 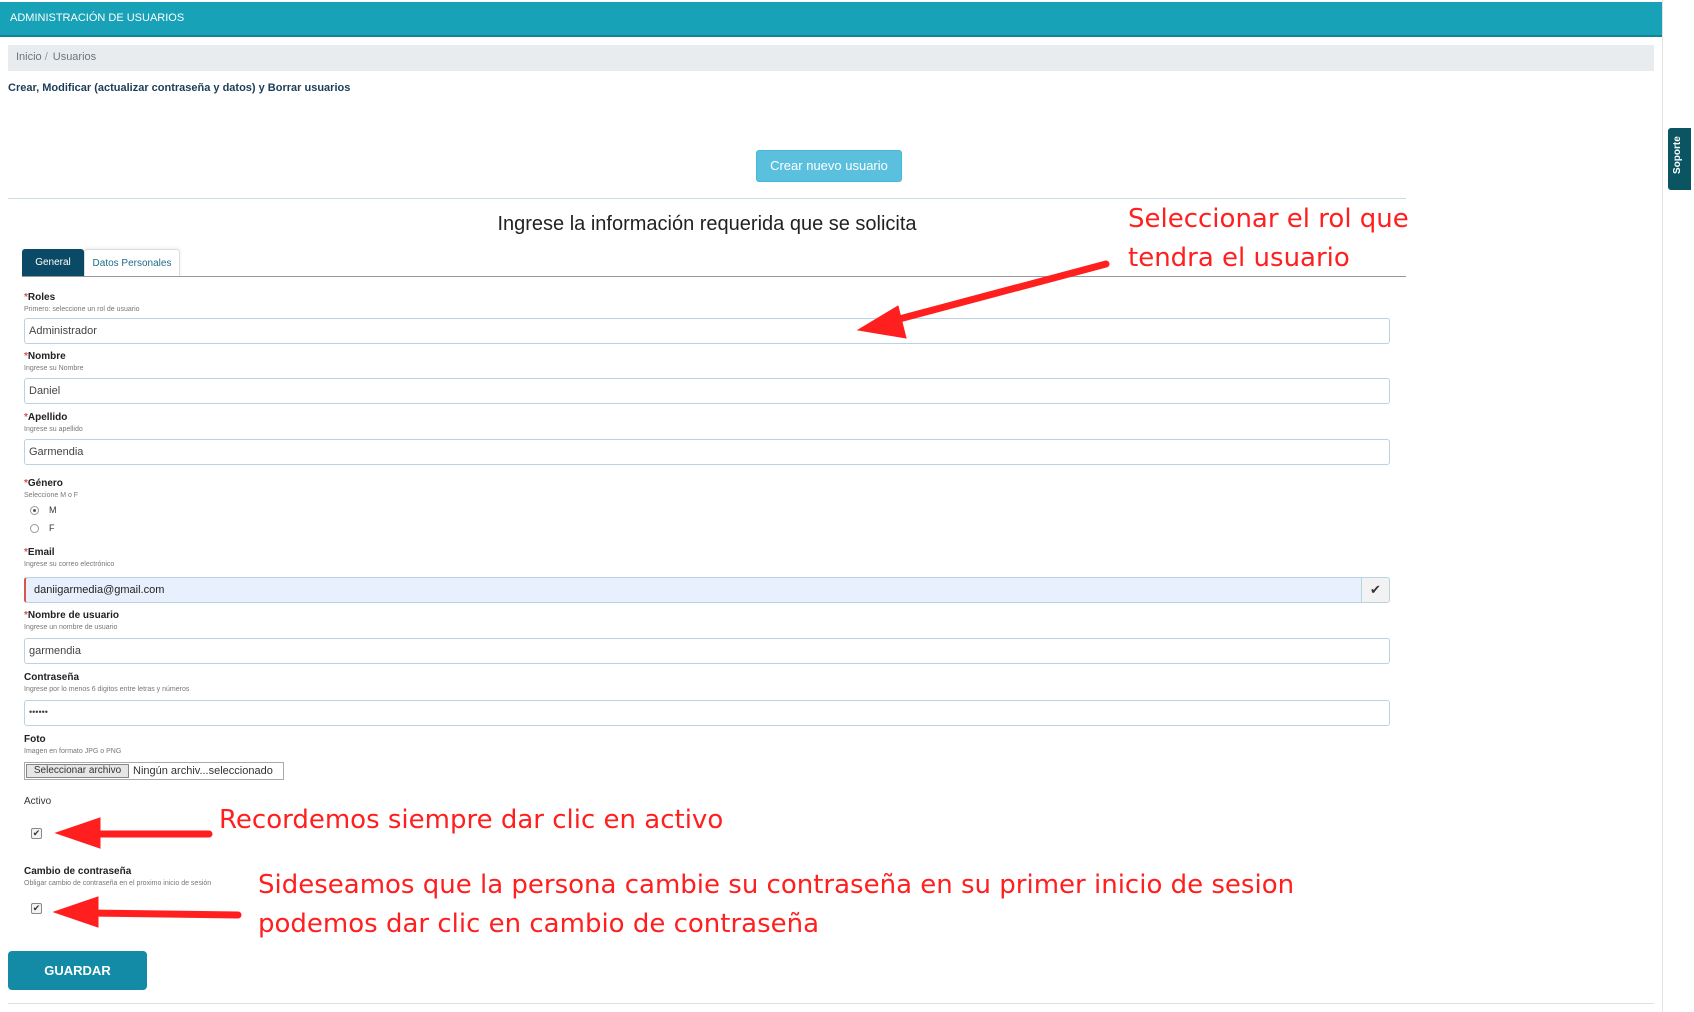 What do you see at coordinates (75, 912) in the screenshot?
I see `arrow-cambio-head` at bounding box center [75, 912].